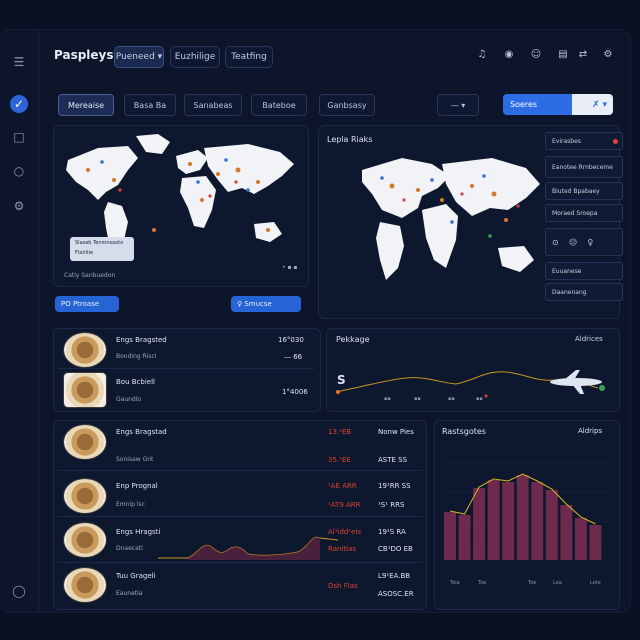 The height and width of the screenshot is (640, 640). I want to click on globe-icon: ◉, so click(509, 56).